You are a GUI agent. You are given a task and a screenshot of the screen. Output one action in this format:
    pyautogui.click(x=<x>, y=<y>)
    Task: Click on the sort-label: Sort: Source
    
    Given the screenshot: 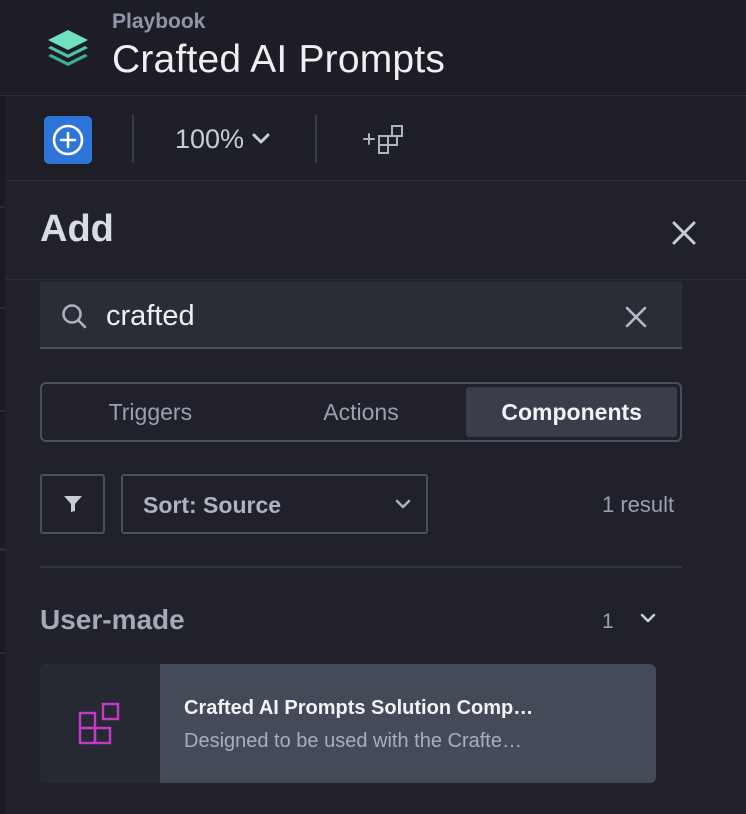 What is the action you would take?
    pyautogui.click(x=212, y=505)
    